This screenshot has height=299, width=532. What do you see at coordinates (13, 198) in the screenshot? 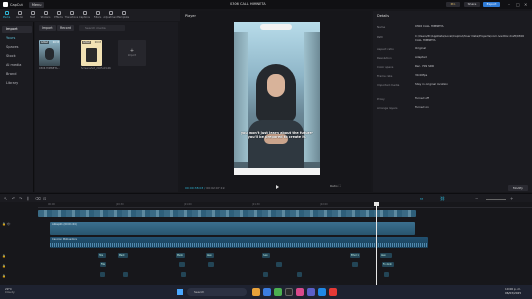
I see `undo-icon: ↶` at bounding box center [13, 198].